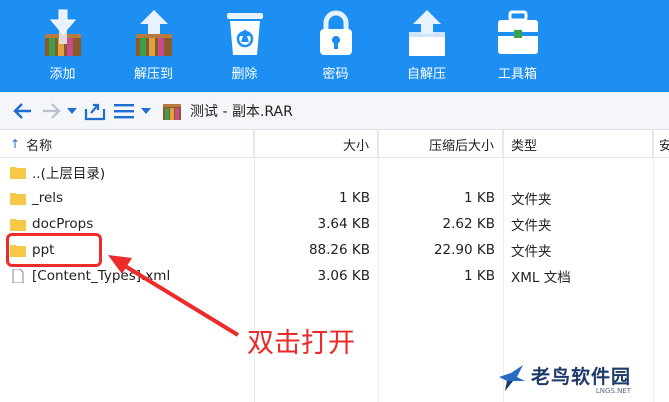 The width and height of the screenshot is (669, 402). What do you see at coordinates (339, 250) in the screenshot?
I see `file-size: 88.26 KB` at bounding box center [339, 250].